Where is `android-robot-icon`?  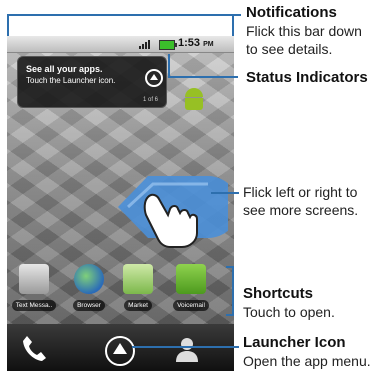
android-robot-icon is located at coordinates (194, 100).